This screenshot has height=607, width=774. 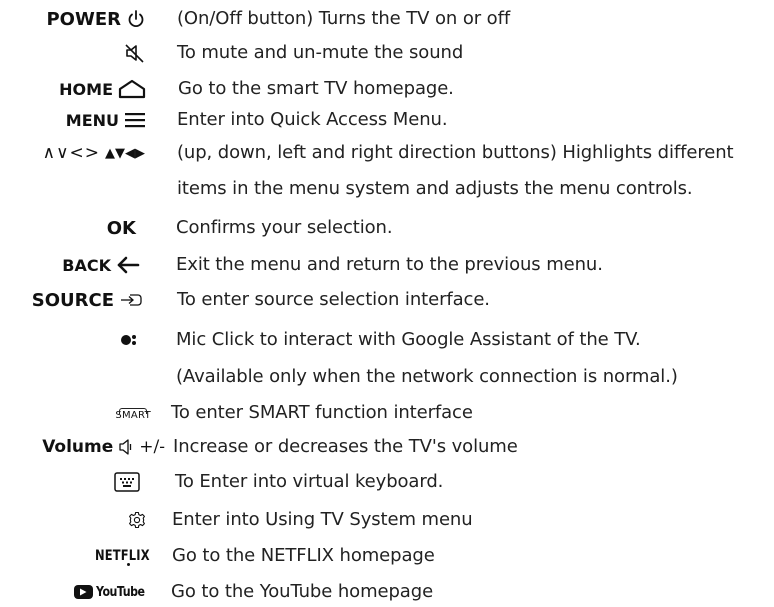 I want to click on row-netflix: NETFLIX Go to the NETFLIX homepage, so click(x=387, y=556).